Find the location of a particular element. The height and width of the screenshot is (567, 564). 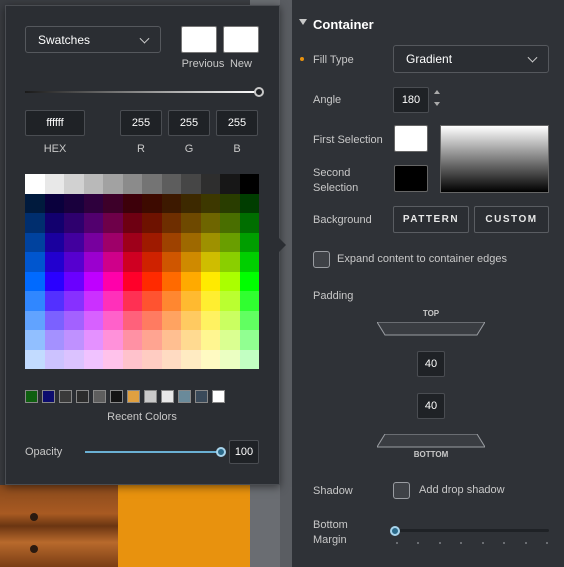

r-input: 255 is located at coordinates (141, 123).